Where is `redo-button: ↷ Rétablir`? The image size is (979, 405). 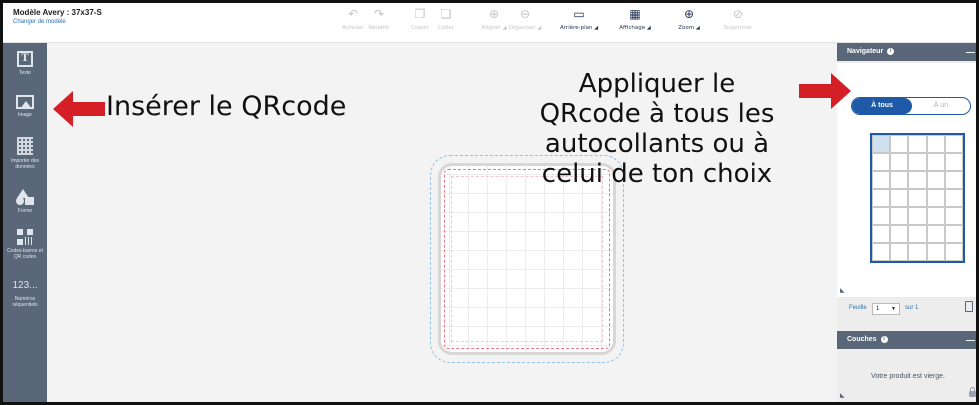
redo-button: ↷ Rétablir is located at coordinates (379, 18).